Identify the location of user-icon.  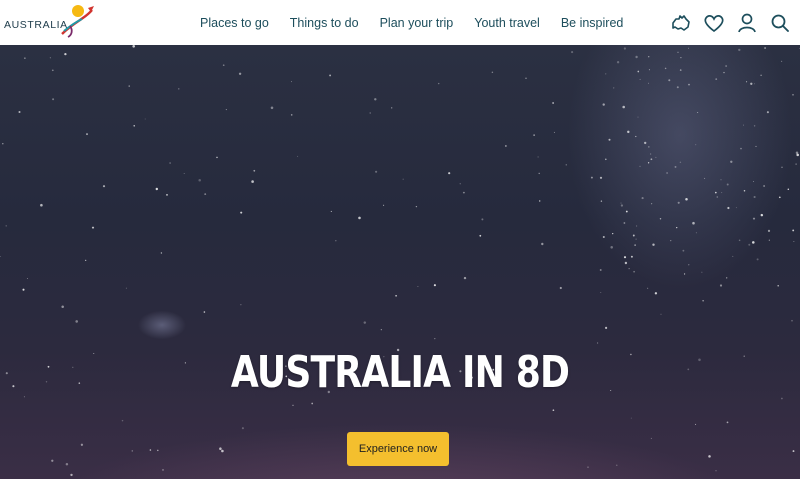
(747, 23).